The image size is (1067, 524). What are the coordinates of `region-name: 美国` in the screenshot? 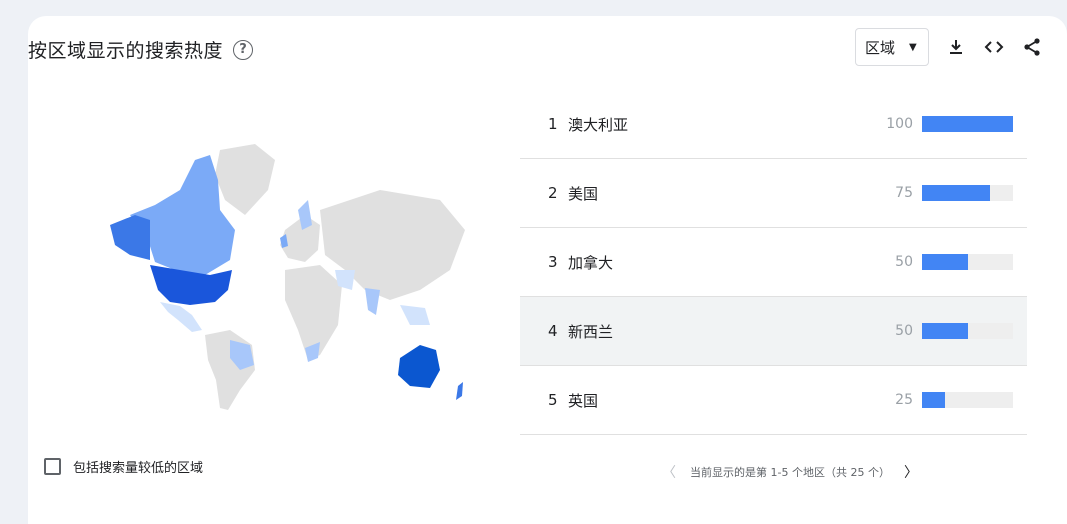 It's located at (583, 193).